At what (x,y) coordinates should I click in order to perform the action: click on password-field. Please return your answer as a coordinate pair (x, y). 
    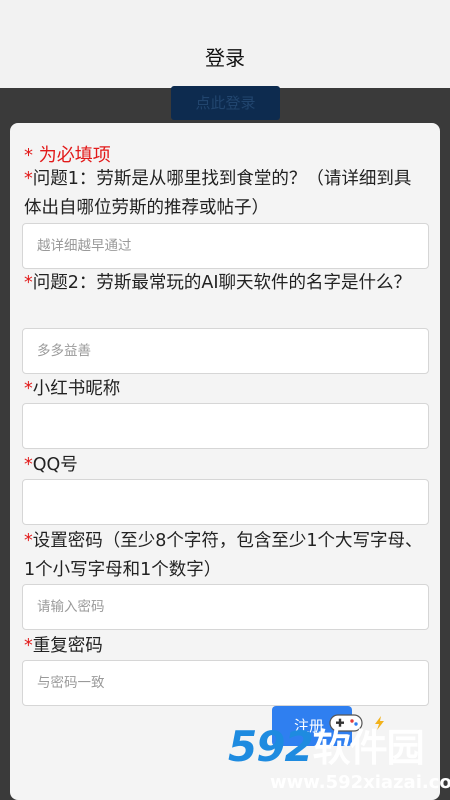
    Looking at the image, I should click on (225, 607).